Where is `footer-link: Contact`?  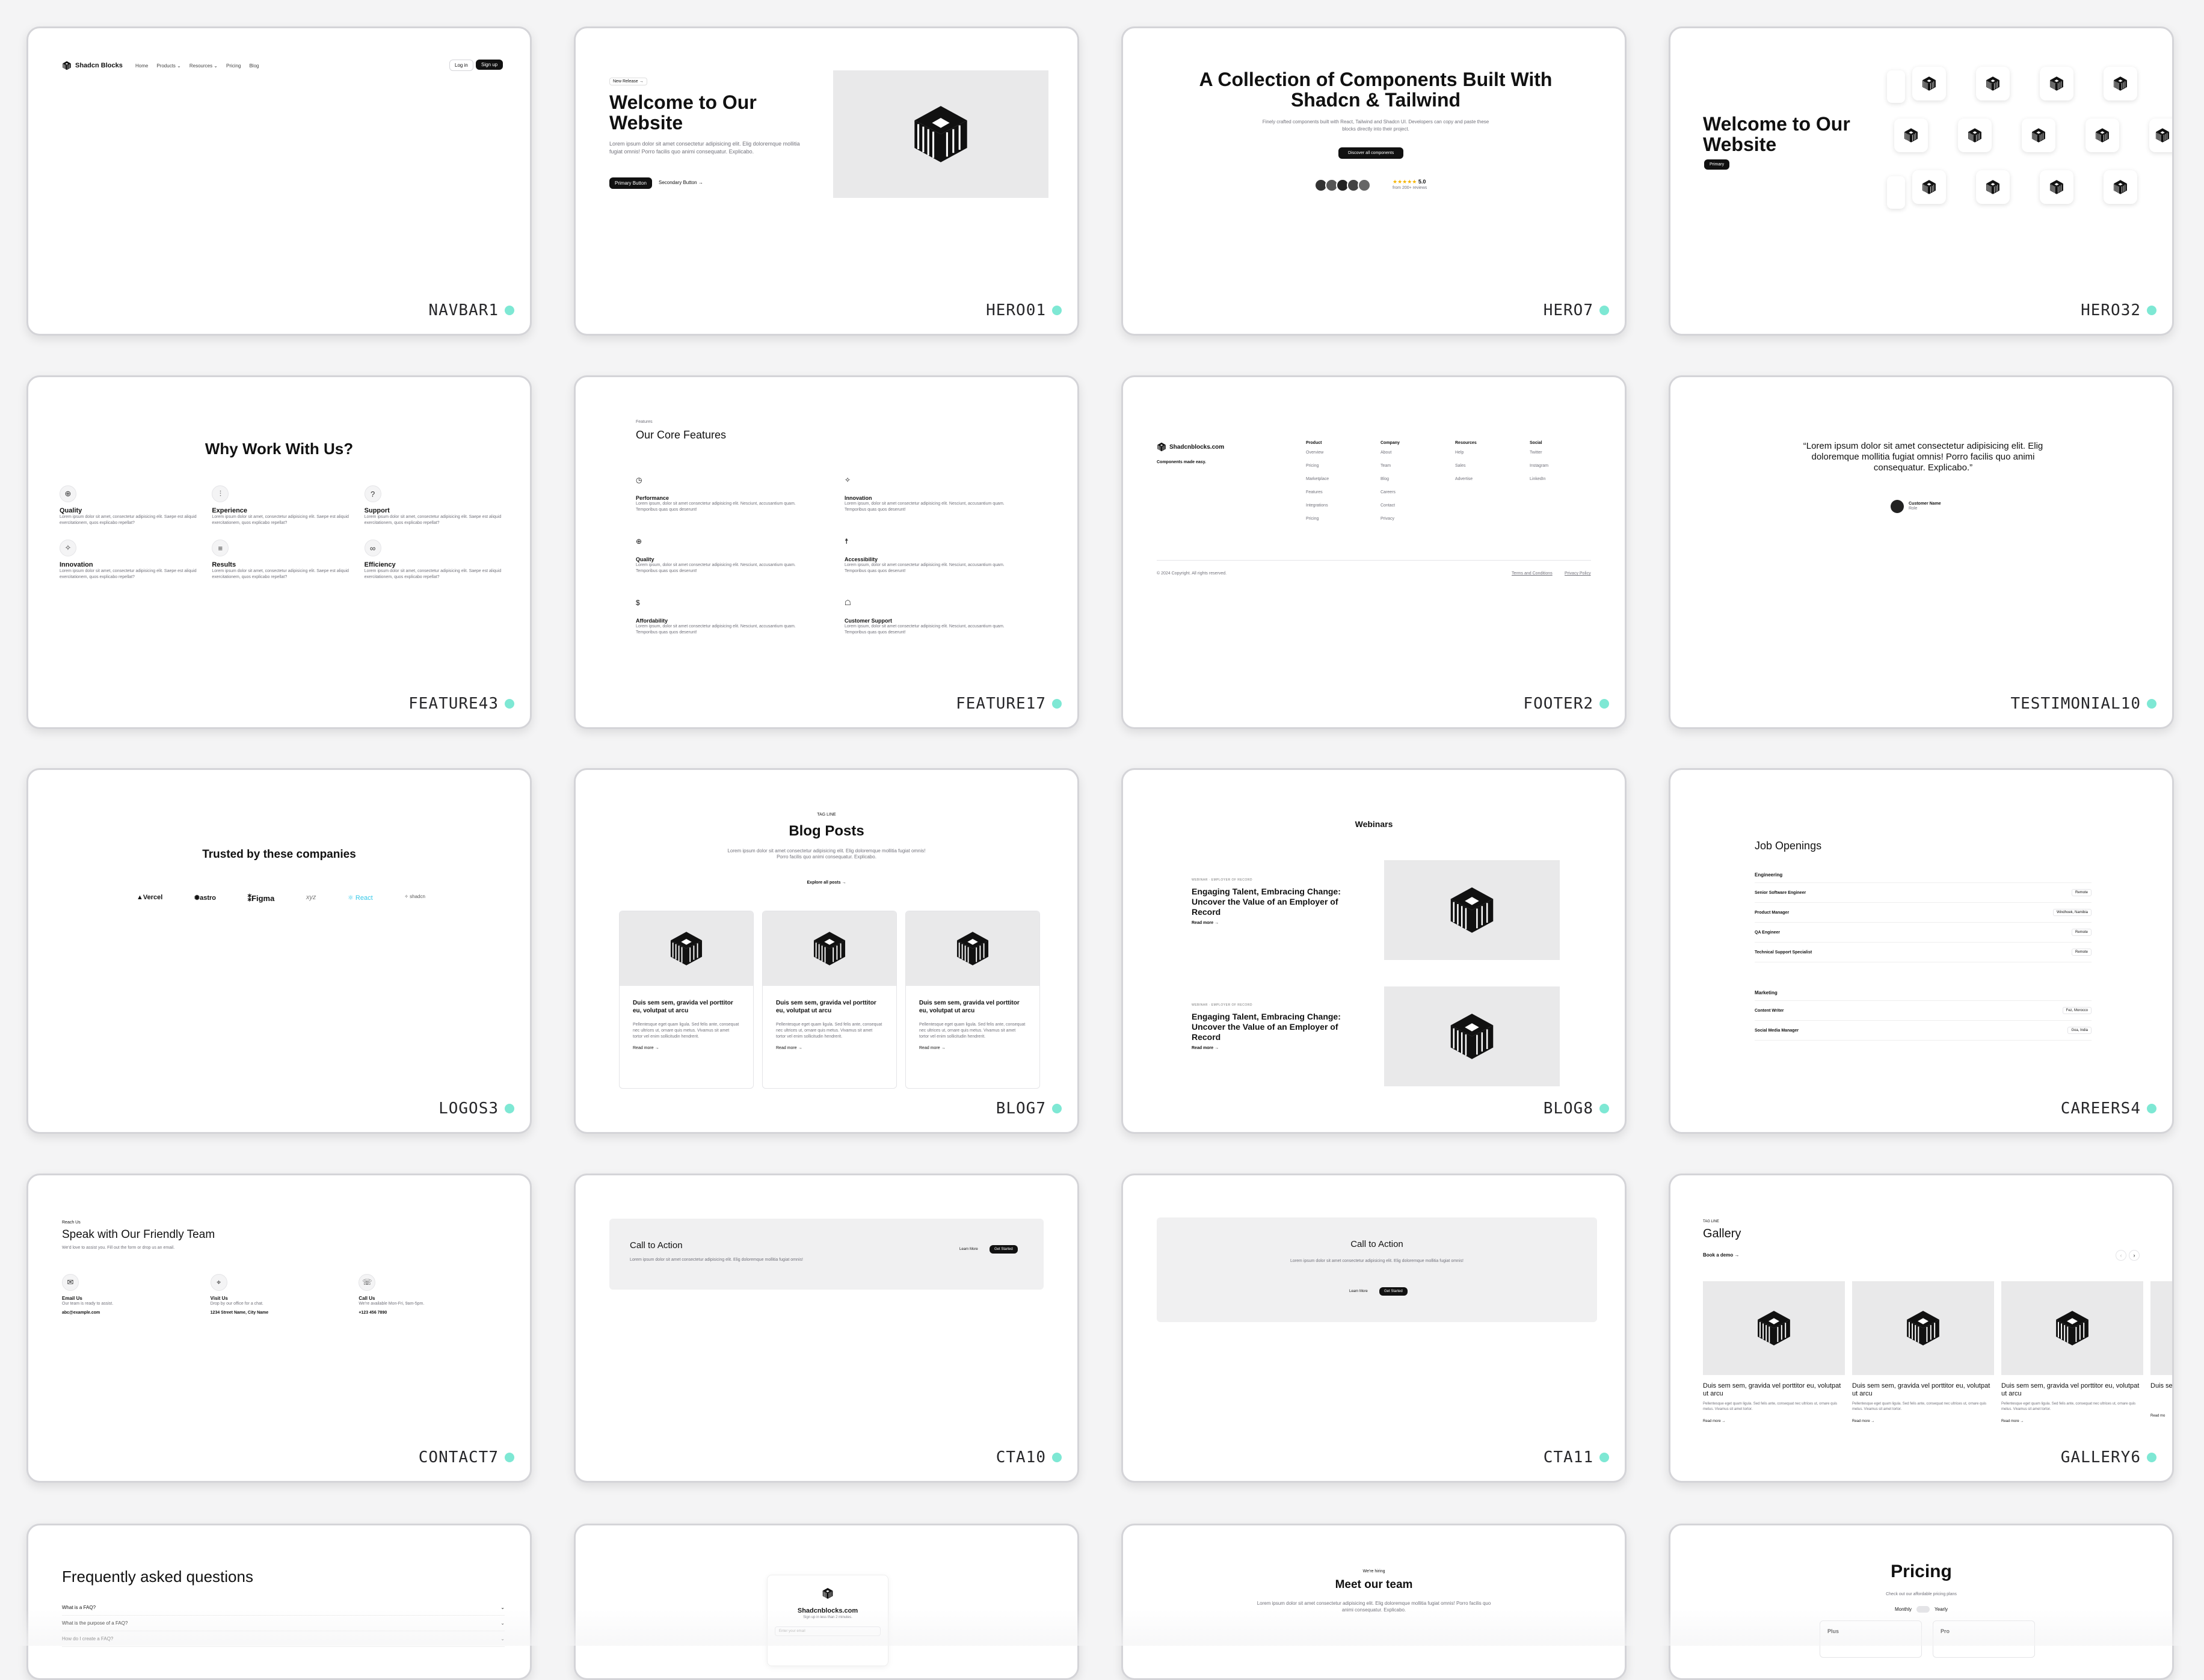 footer-link: Contact is located at coordinates (1403, 506).